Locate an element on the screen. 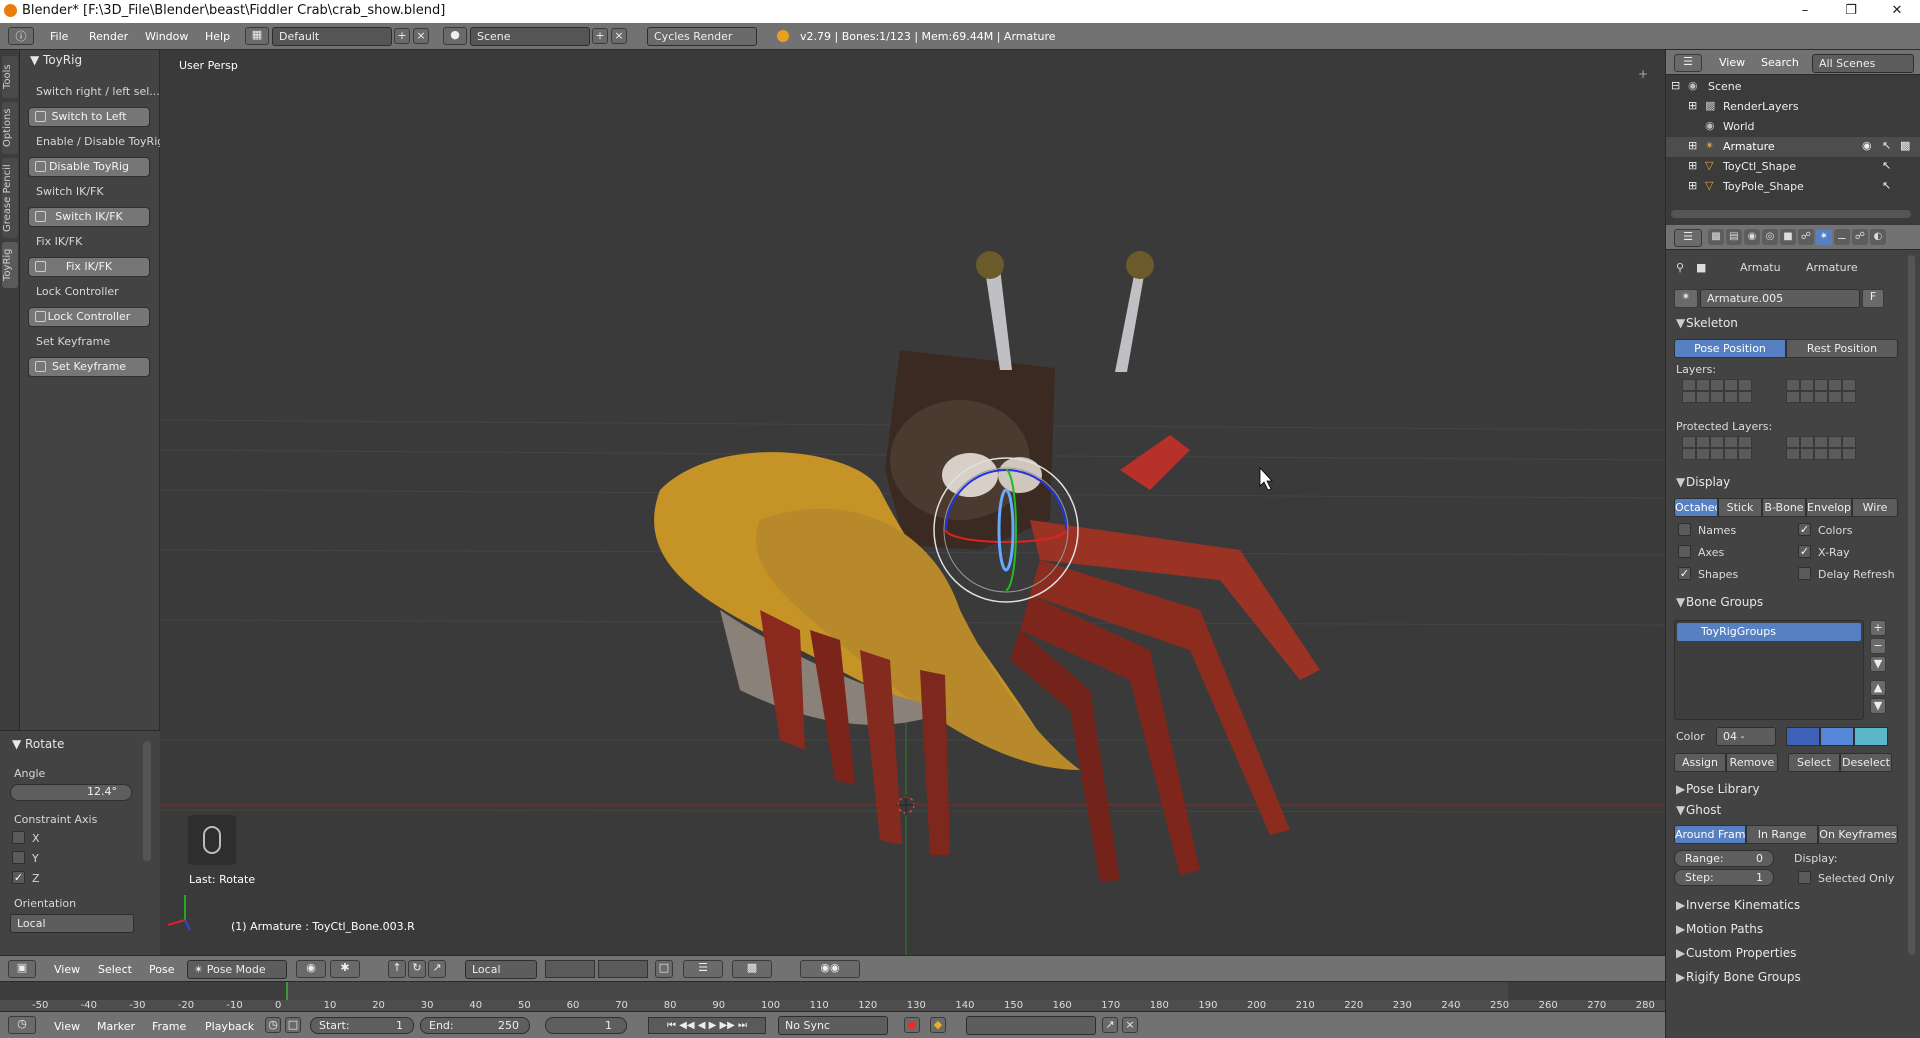  pose-library-panel-header: ▶Pose Library is located at coordinates (1718, 789).